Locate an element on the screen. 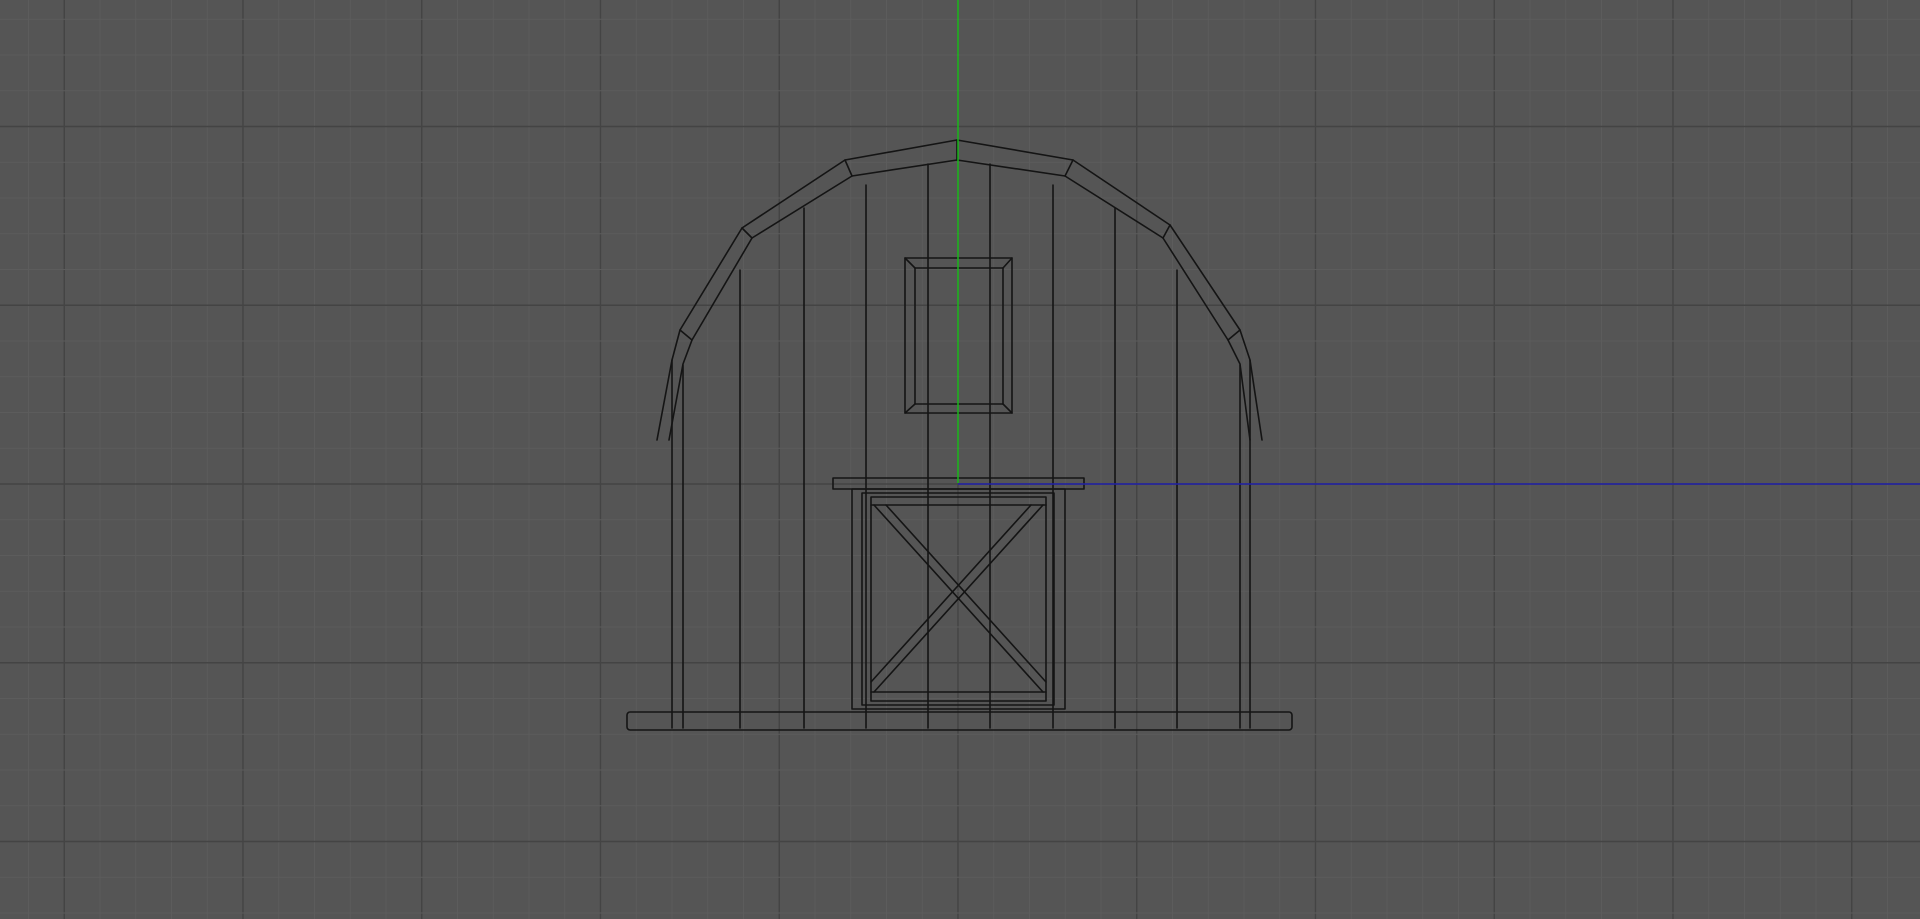  barn-base is located at coordinates (959, 721).